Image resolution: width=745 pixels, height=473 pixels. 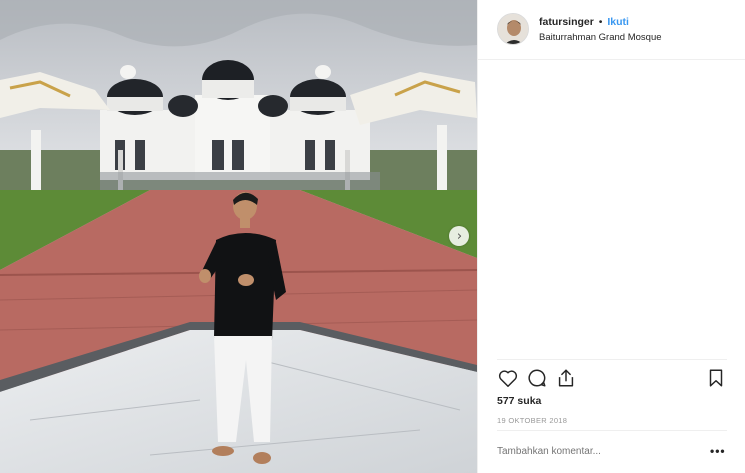 What do you see at coordinates (597, 451) in the screenshot?
I see `comment-input` at bounding box center [597, 451].